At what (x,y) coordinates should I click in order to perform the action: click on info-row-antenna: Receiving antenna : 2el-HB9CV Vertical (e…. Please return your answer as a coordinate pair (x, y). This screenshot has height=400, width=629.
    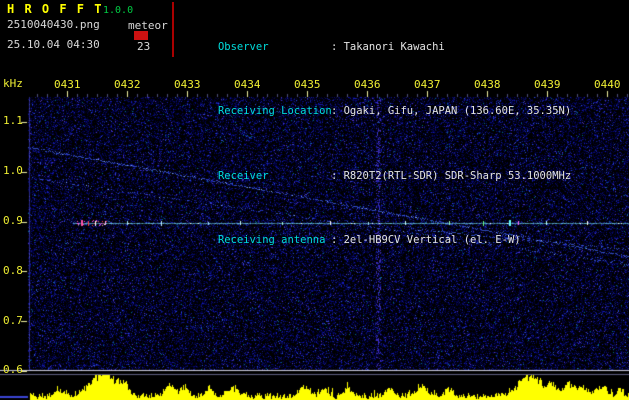
    Looking at the image, I should click on (375, 241).